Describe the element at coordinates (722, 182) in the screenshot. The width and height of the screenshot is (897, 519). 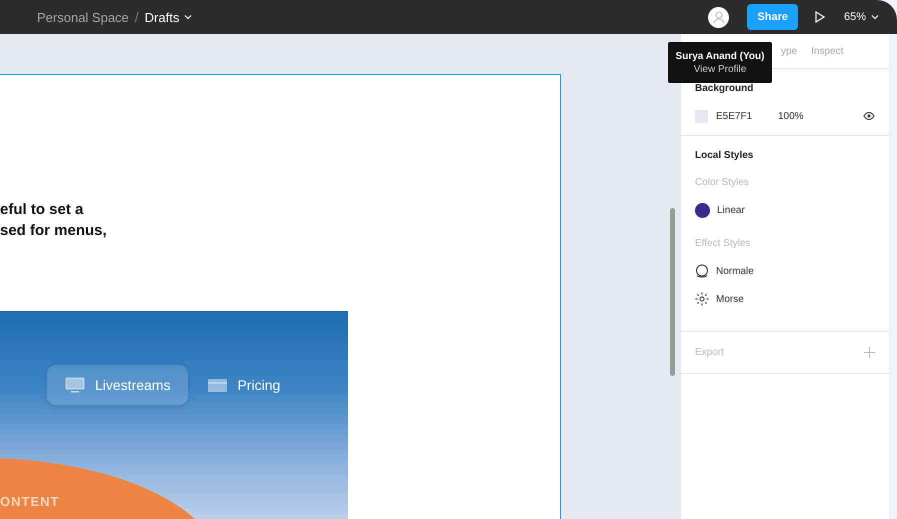
I see `subsection-label: Color Styles` at that location.